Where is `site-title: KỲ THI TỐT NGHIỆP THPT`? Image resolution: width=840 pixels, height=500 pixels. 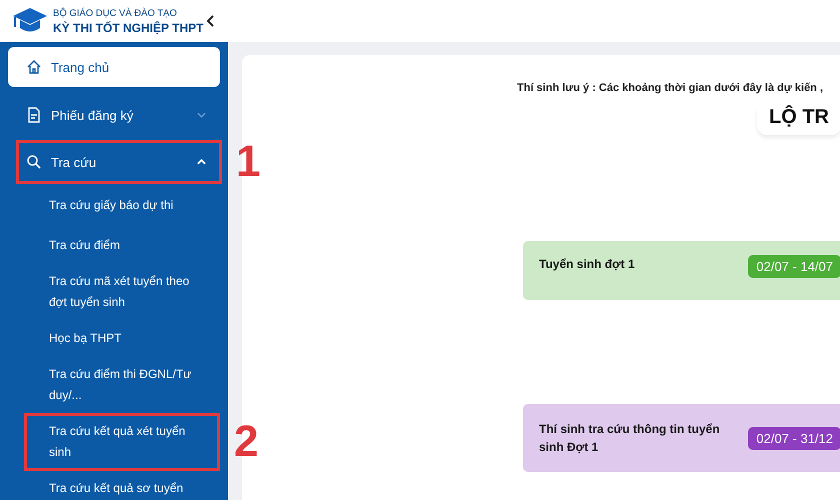 site-title: KỲ THI TỐT NGHIỆP THPT is located at coordinates (128, 27).